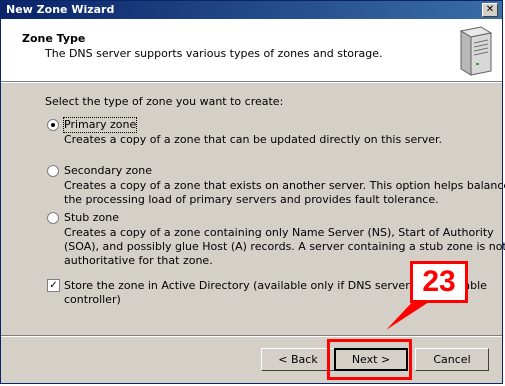  Describe the element at coordinates (409, 313) in the screenshot. I see `annotation-arrow` at that location.